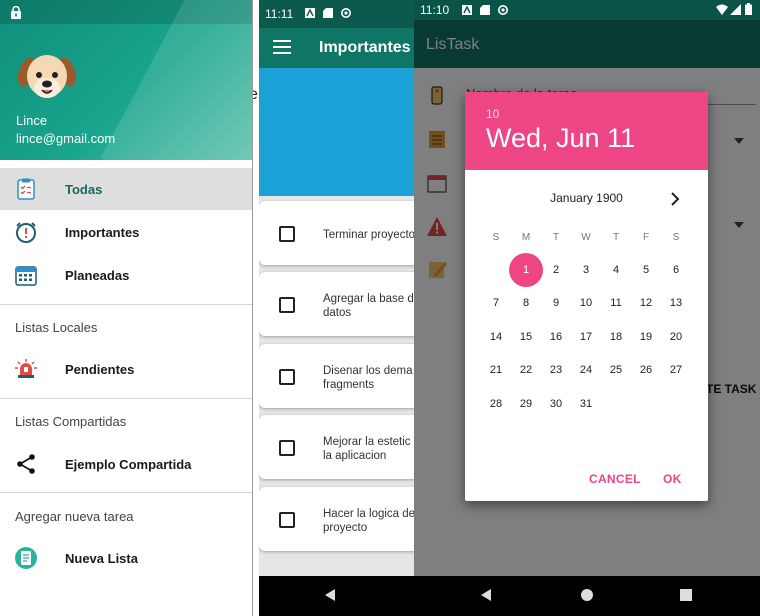 The image size is (760, 616). Describe the element at coordinates (74, 516) in the screenshot. I see `section-title-agregar: Agregar nueva tarea` at that location.